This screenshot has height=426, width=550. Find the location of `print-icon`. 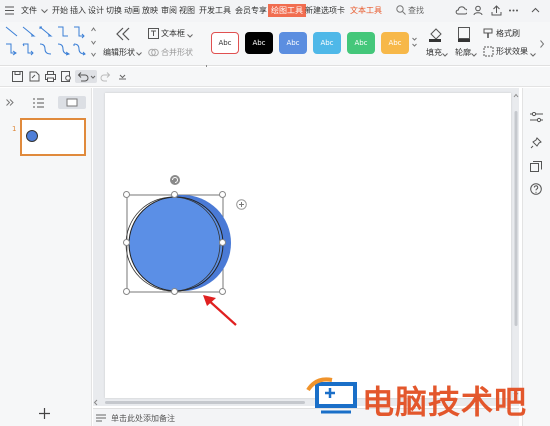

print-icon is located at coordinates (50, 76).